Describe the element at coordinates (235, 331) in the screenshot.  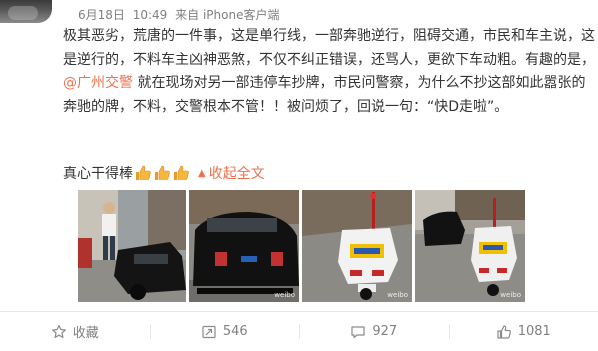
I see `repost-count: 546` at that location.